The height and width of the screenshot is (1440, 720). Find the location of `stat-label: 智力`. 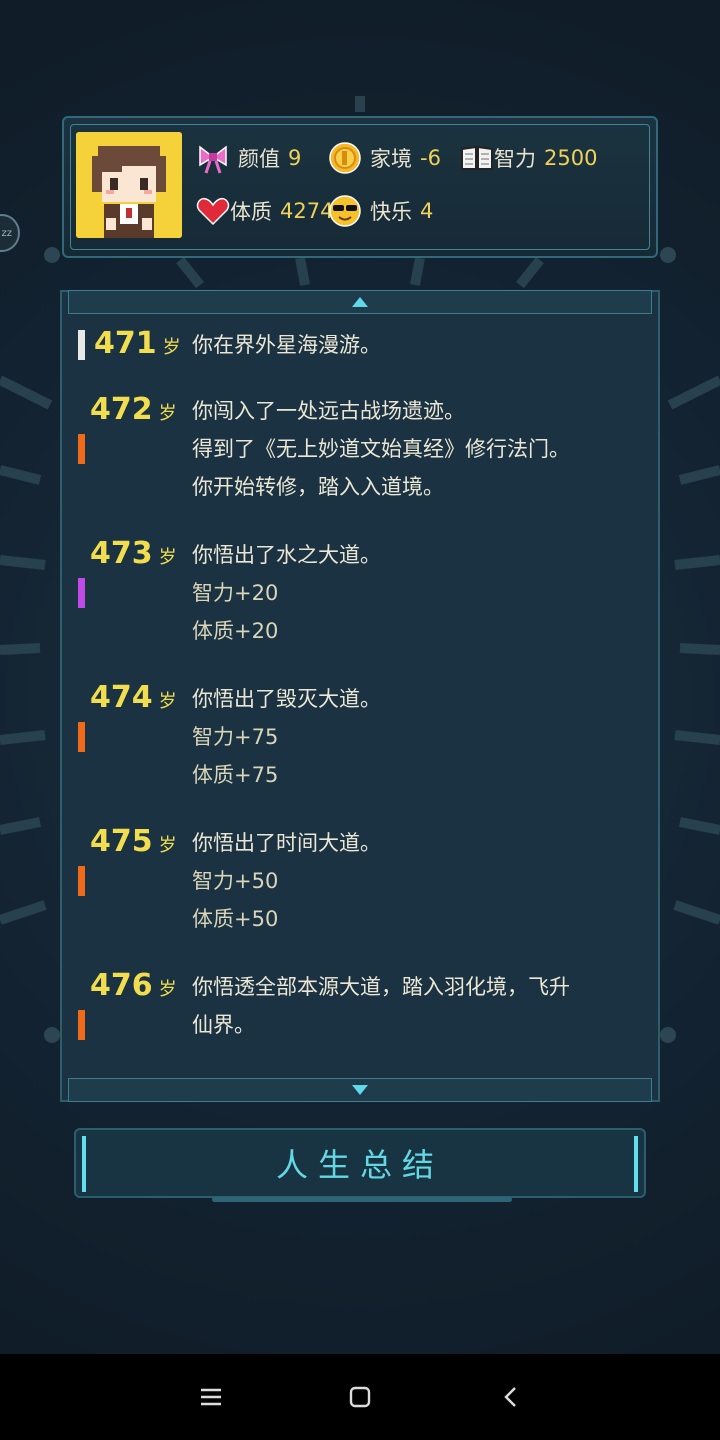

stat-label: 智力 is located at coordinates (515, 159).